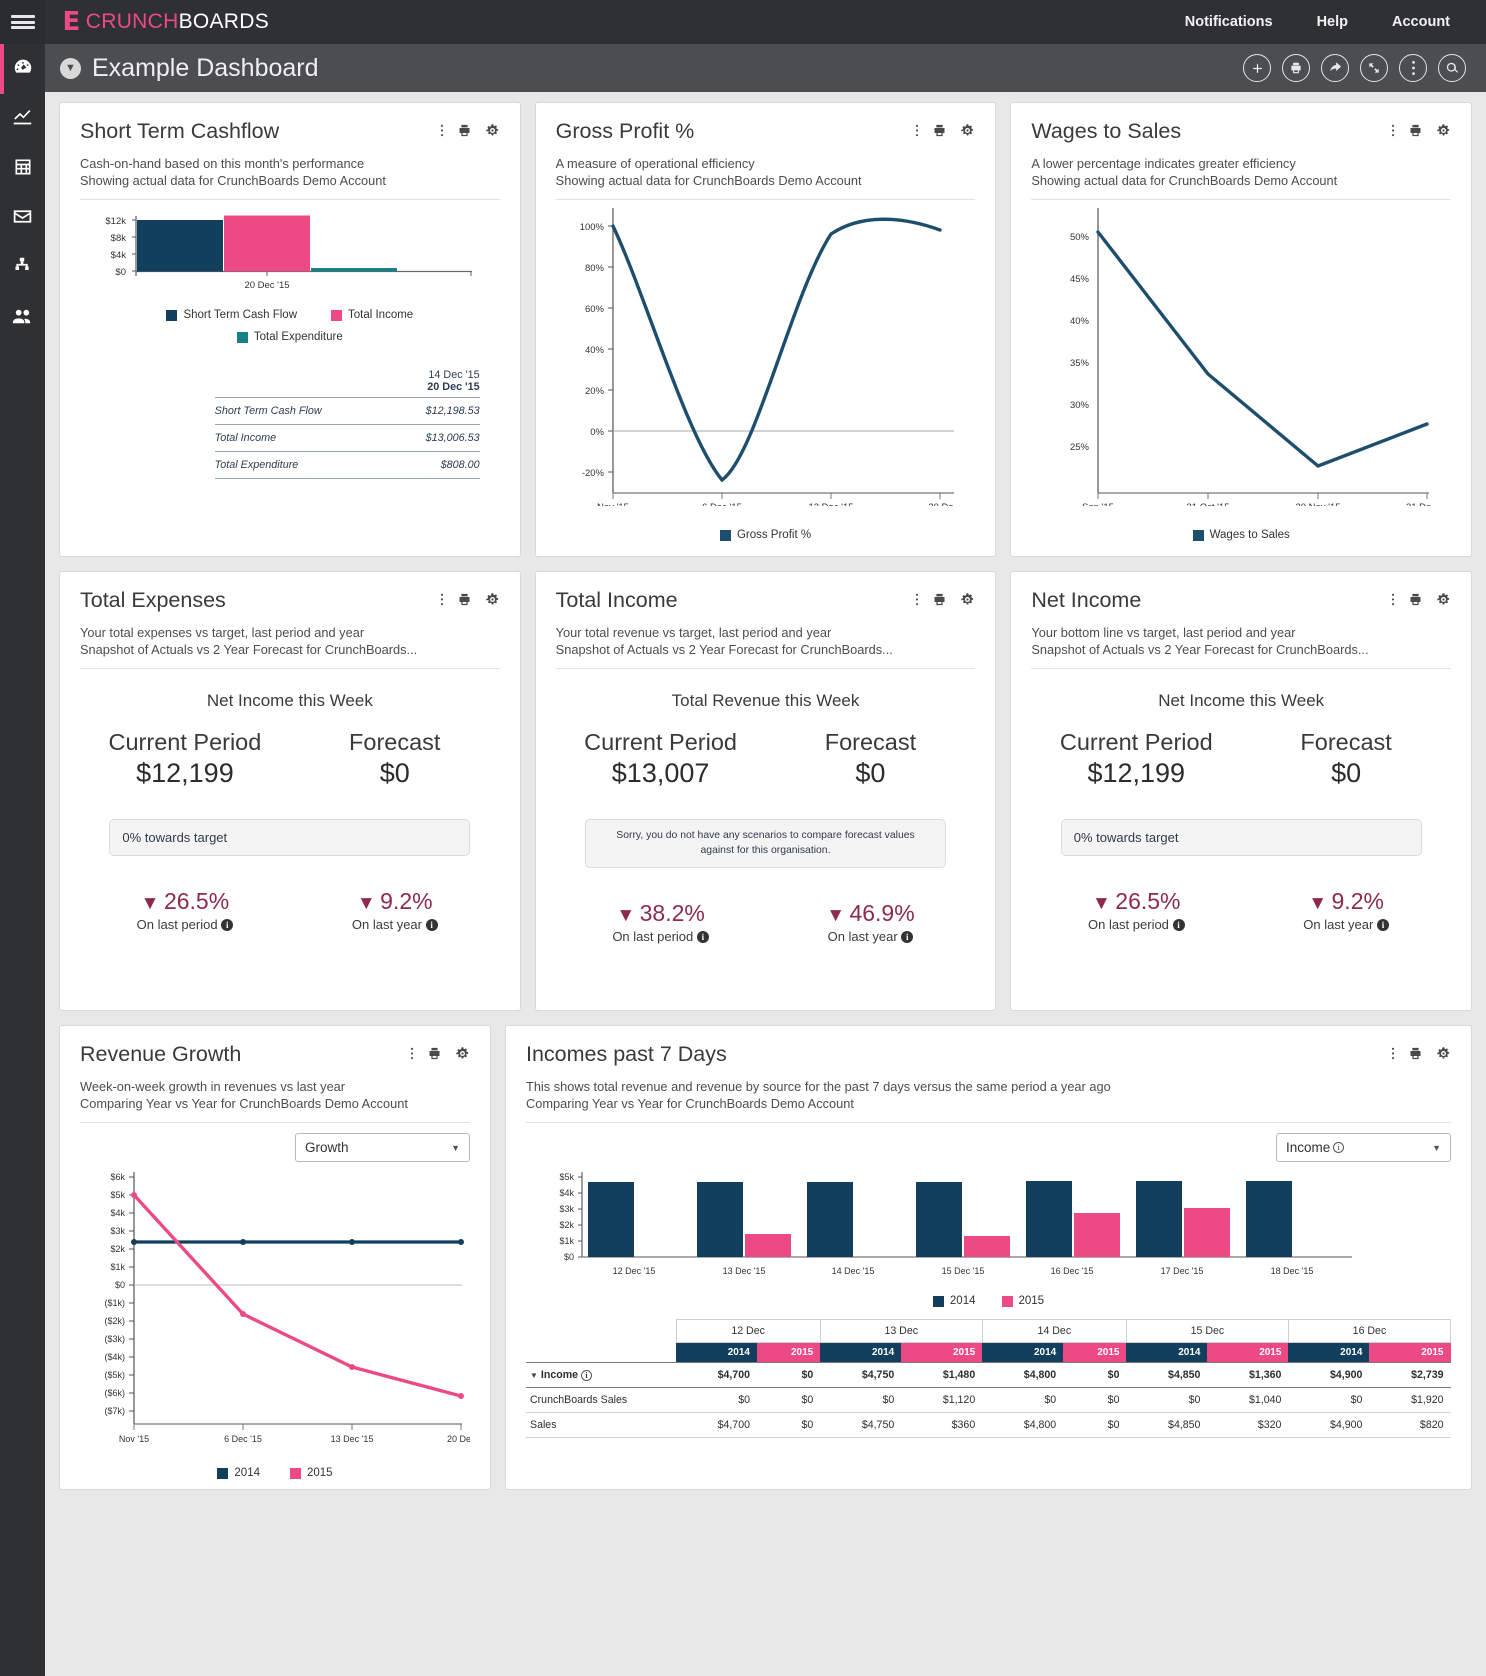  Describe the element at coordinates (882, 913) in the screenshot. I see `delta-value: 46.9%` at that location.